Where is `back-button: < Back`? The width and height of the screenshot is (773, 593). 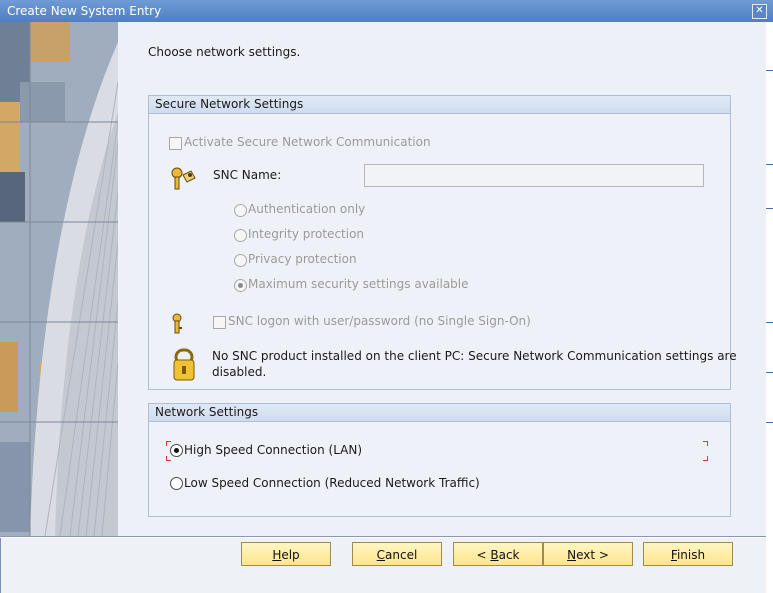 back-button: < Back is located at coordinates (498, 554).